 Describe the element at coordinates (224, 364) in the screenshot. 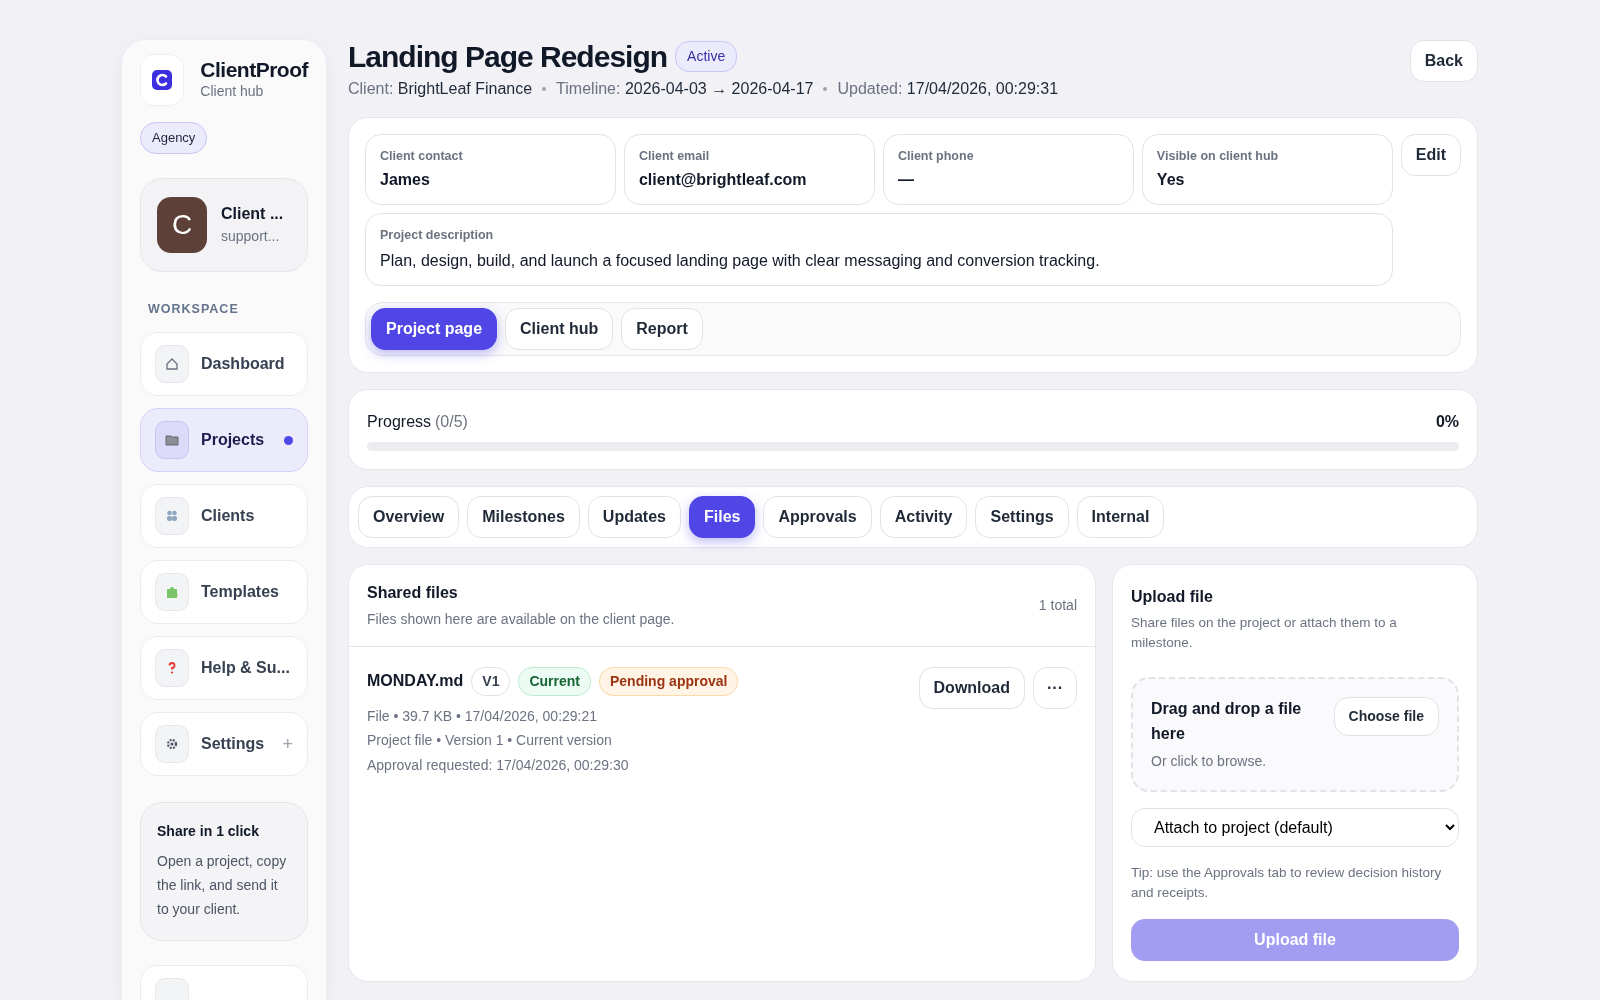

I see `sidebar-item: Dashboard` at that location.